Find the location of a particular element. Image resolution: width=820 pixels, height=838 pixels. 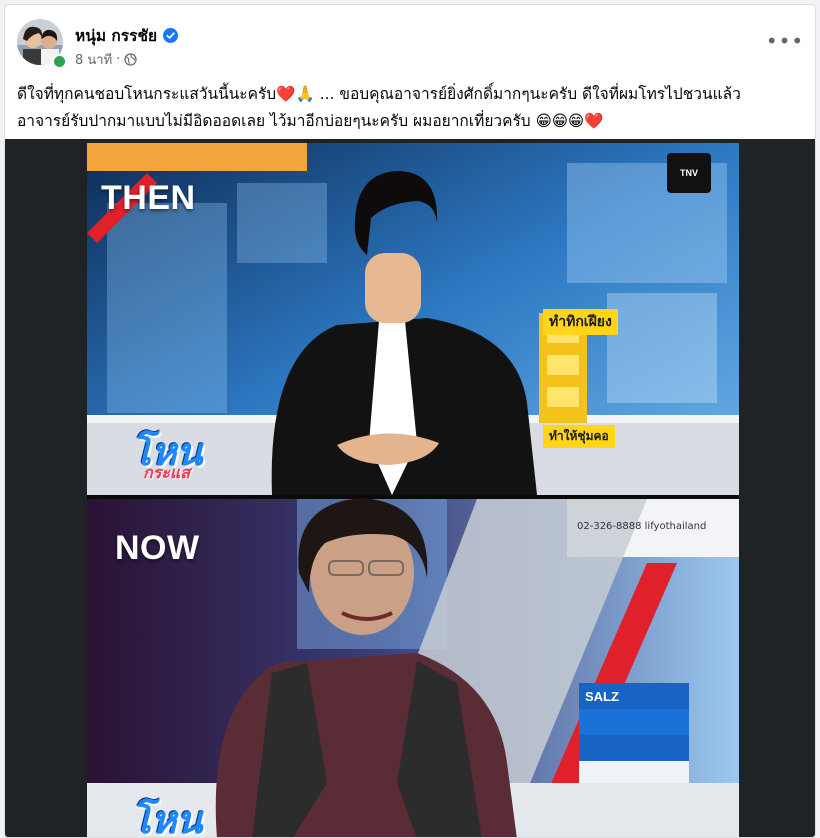

then-label: THEN is located at coordinates (148, 198).